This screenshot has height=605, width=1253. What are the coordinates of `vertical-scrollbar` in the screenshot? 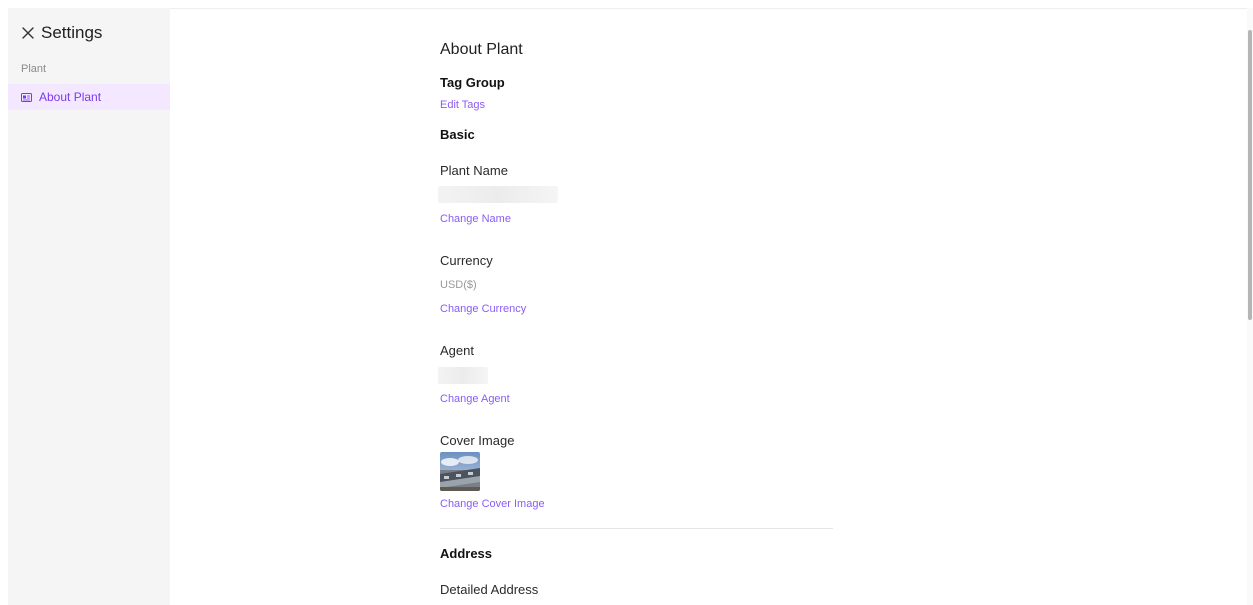 It's located at (1250, 306).